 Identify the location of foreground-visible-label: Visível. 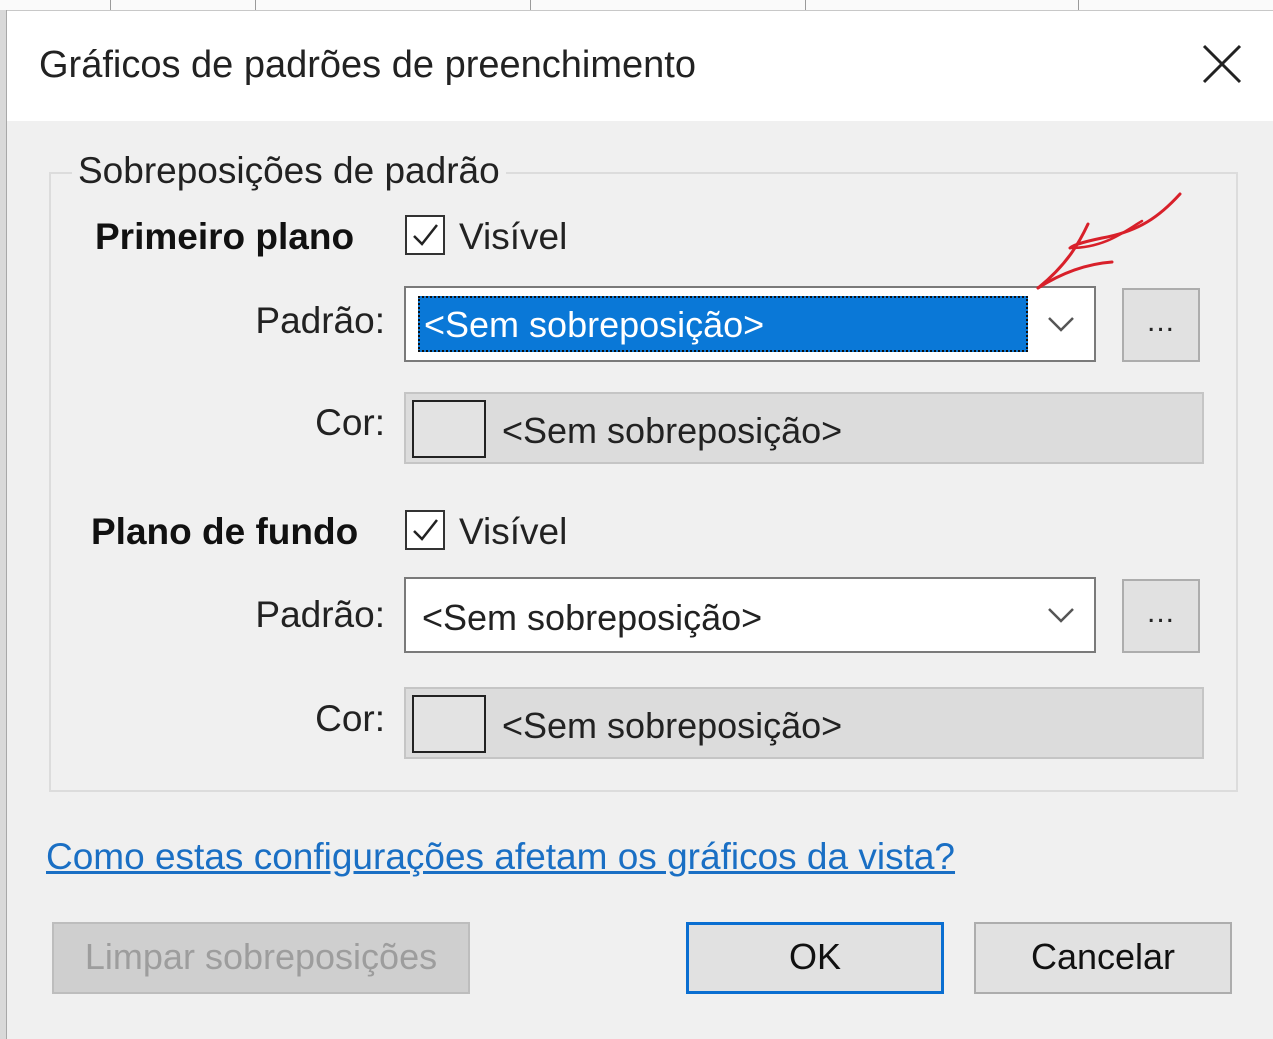
(513, 237).